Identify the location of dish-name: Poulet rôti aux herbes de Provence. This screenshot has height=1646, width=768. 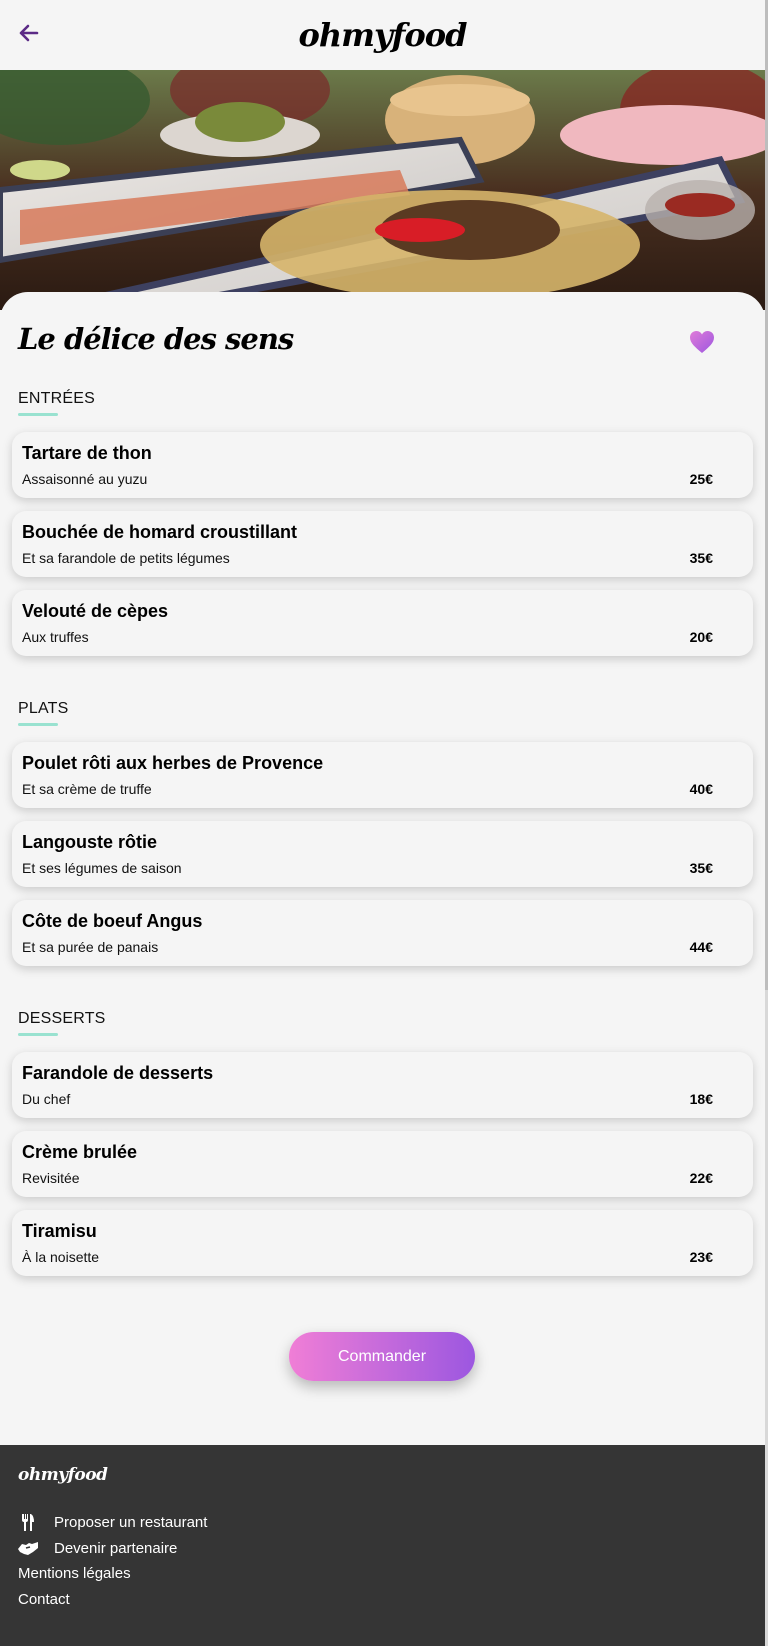
(173, 763).